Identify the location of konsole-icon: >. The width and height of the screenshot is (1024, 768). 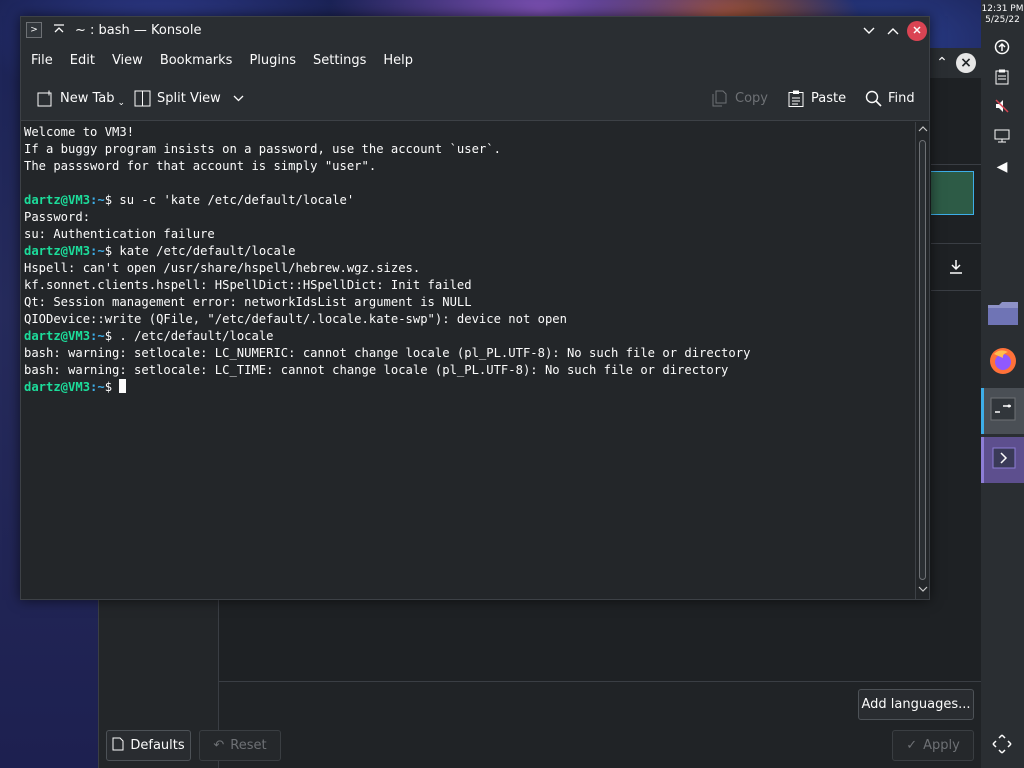
(34, 30).